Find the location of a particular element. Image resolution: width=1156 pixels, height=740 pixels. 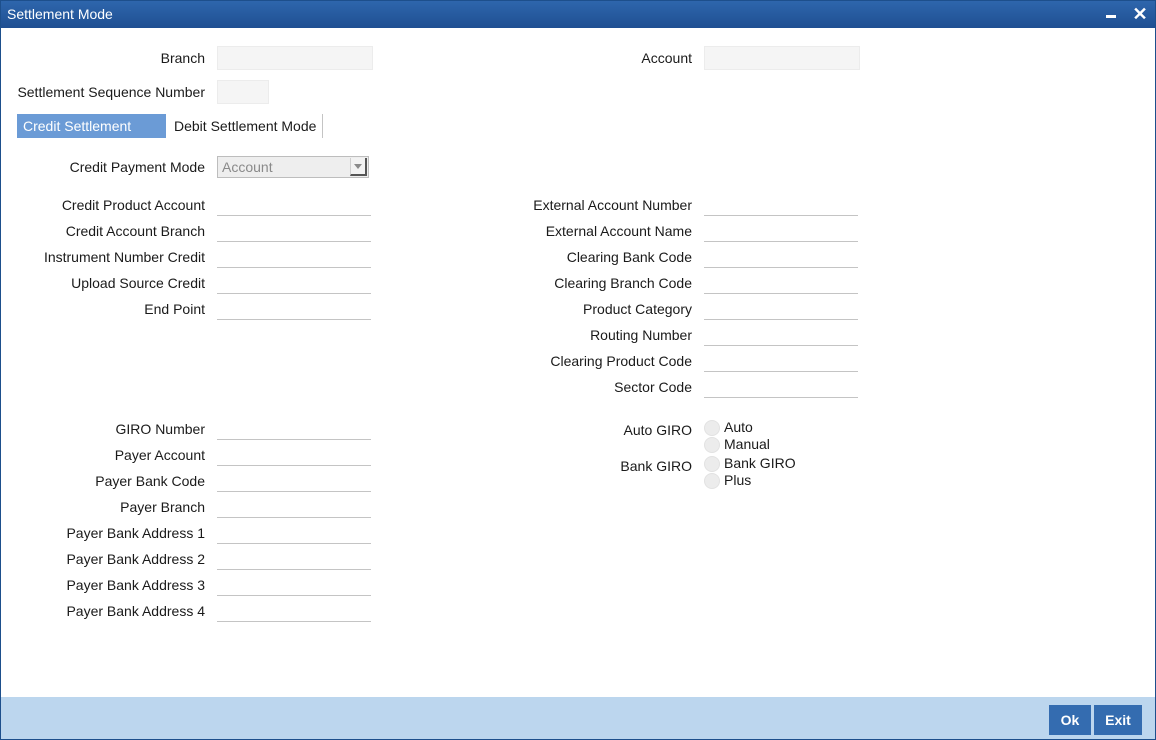

minimize-icon is located at coordinates (1111, 14).